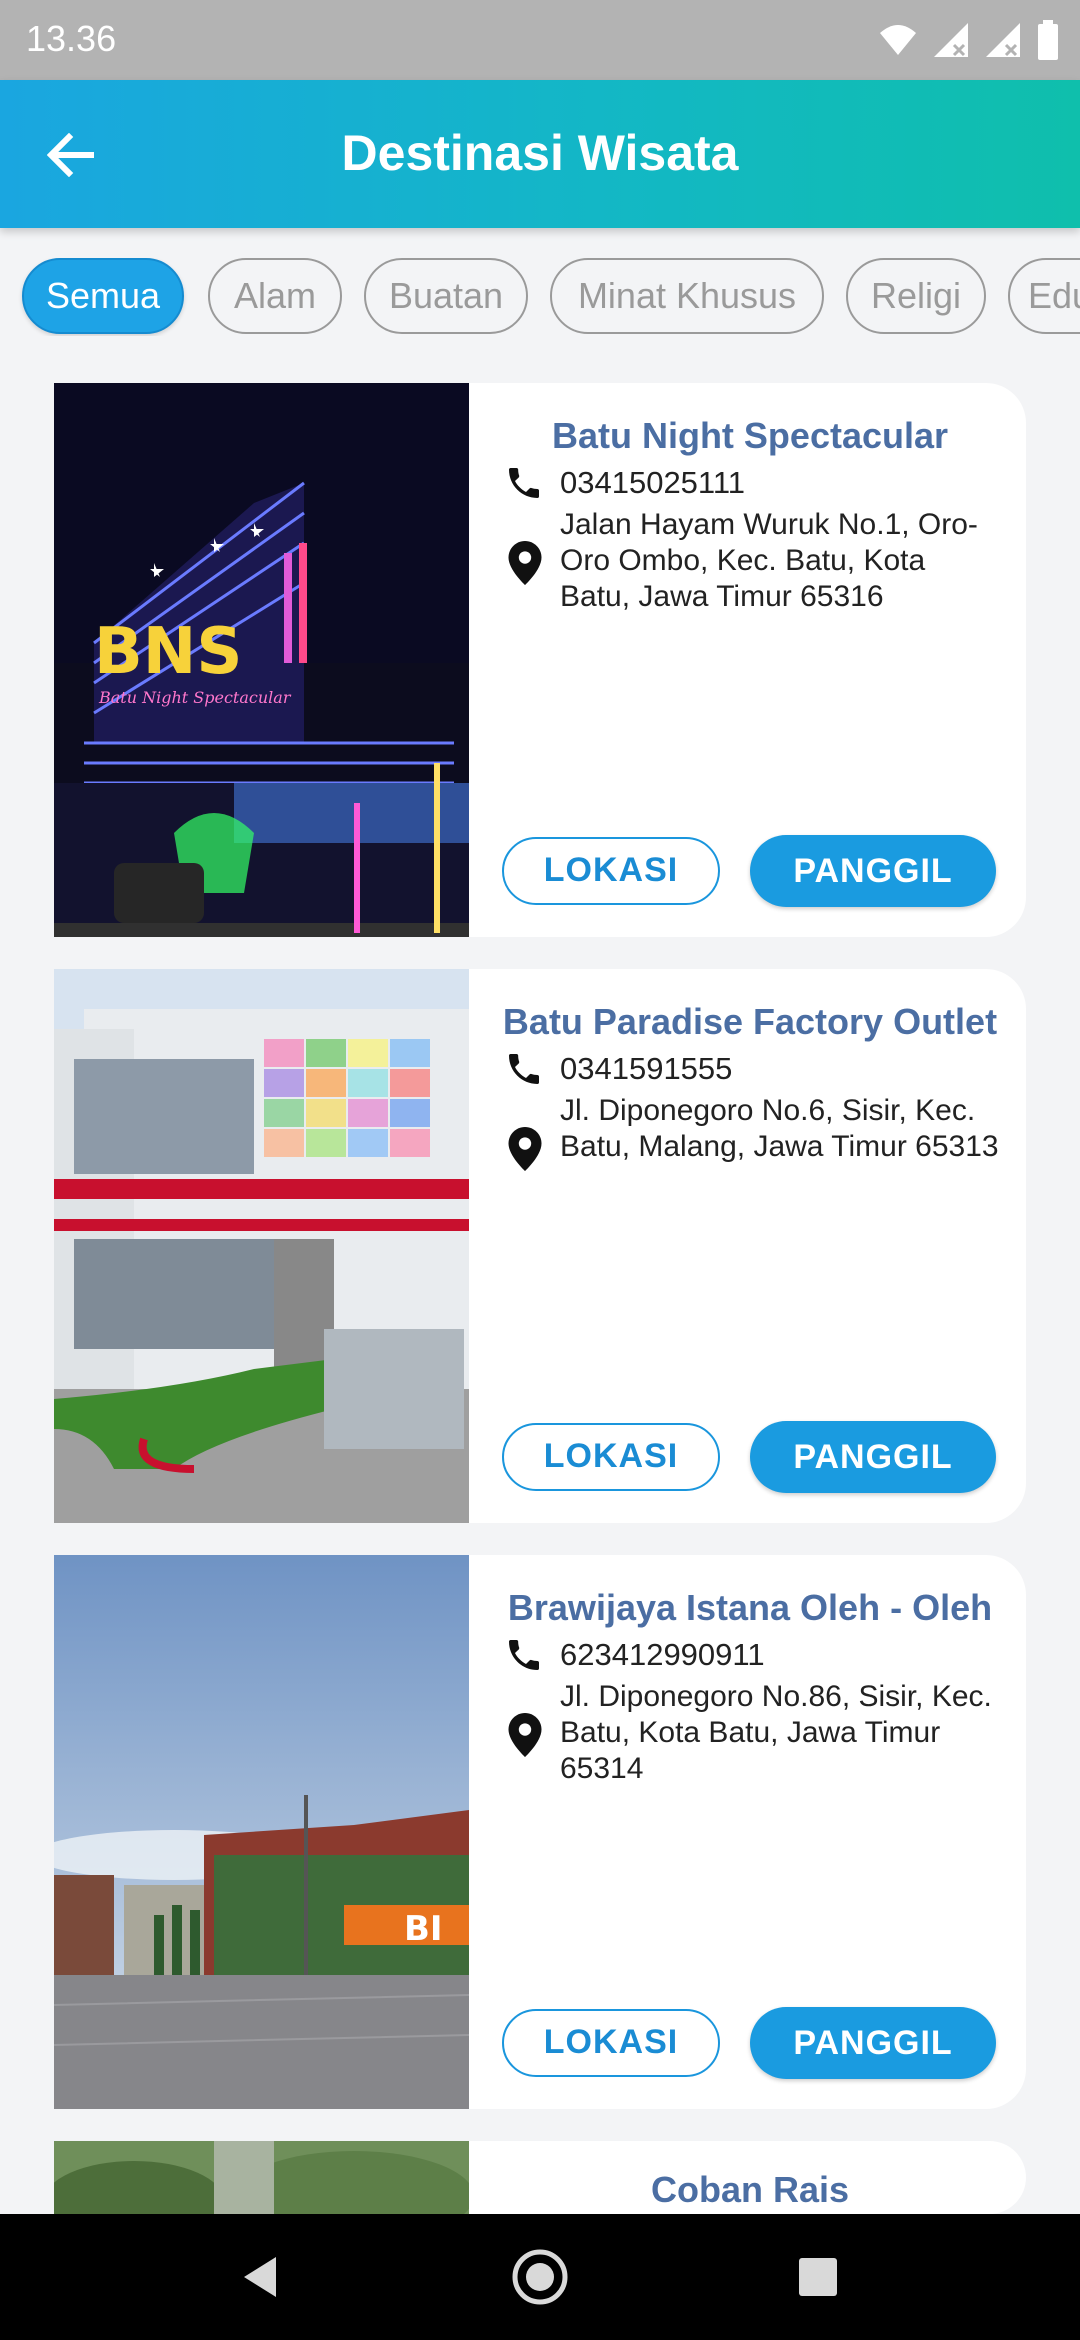 The height and width of the screenshot is (2340, 1080). I want to click on chip-edu: Edu, so click(1044, 296).